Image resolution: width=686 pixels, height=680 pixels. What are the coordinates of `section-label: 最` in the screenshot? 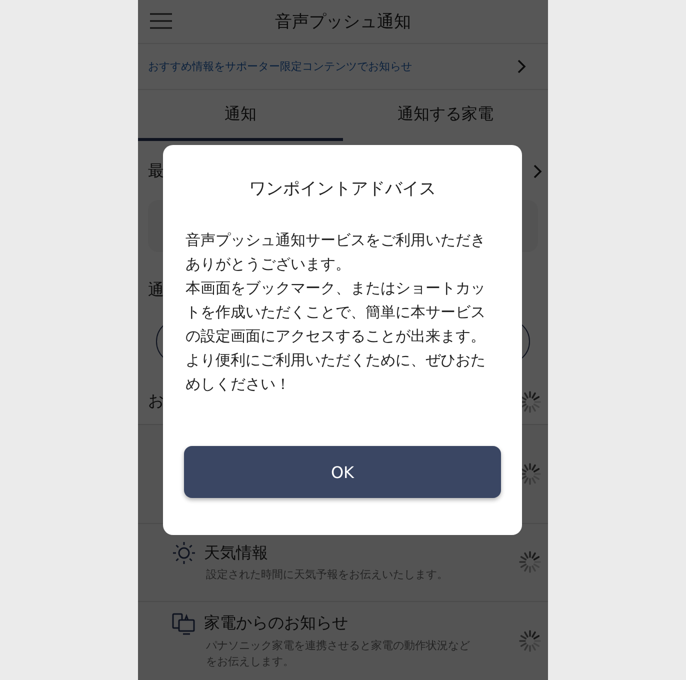 It's located at (156, 171).